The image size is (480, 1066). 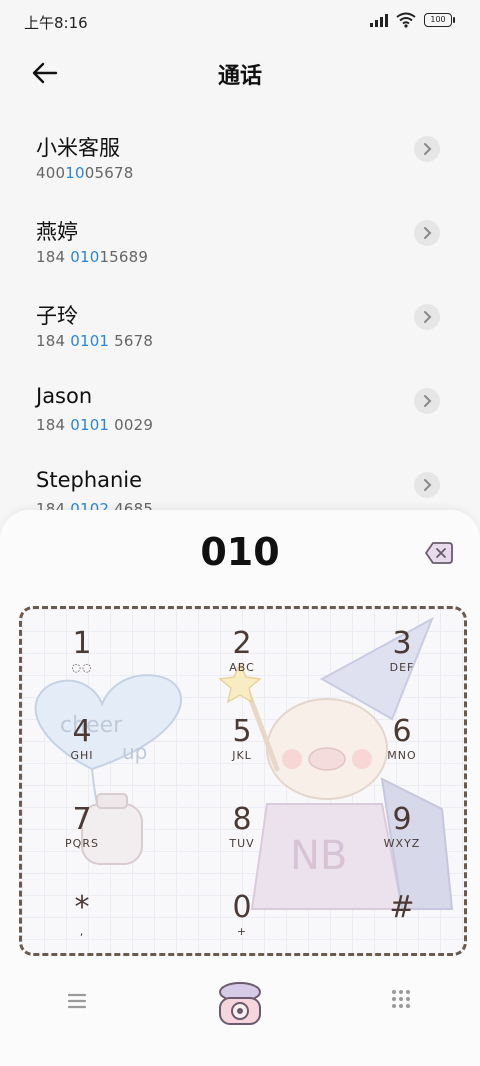 I want to click on battery-icon: 100, so click(x=439, y=20).